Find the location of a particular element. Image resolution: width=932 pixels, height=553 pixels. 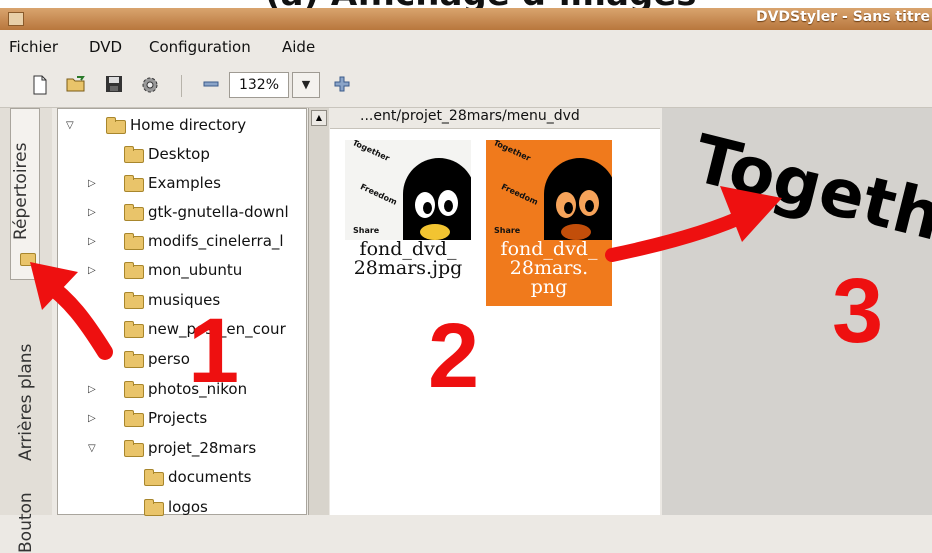

top-caption-text: (a) Affichage d’images is located at coordinates (481, 4).